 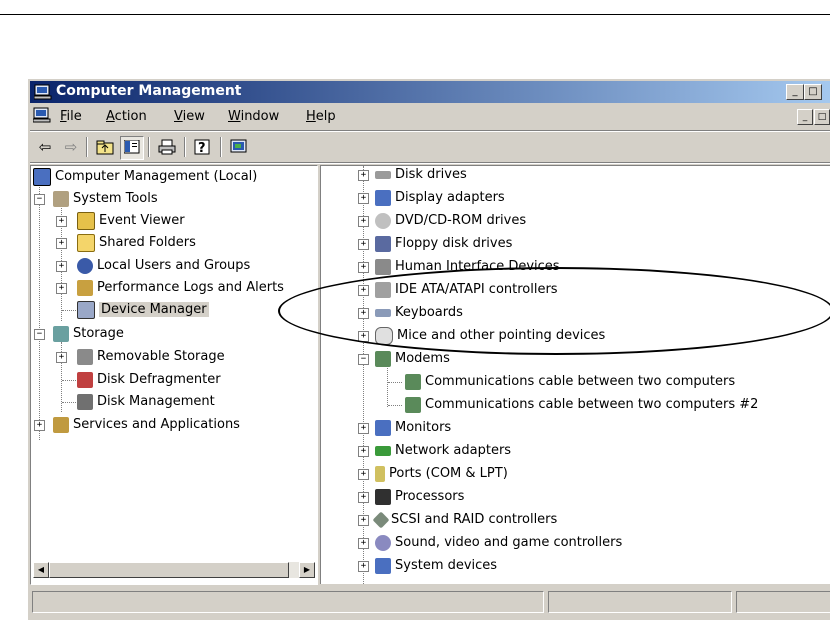 I want to click on disk-management-icon, so click(x=85, y=401).